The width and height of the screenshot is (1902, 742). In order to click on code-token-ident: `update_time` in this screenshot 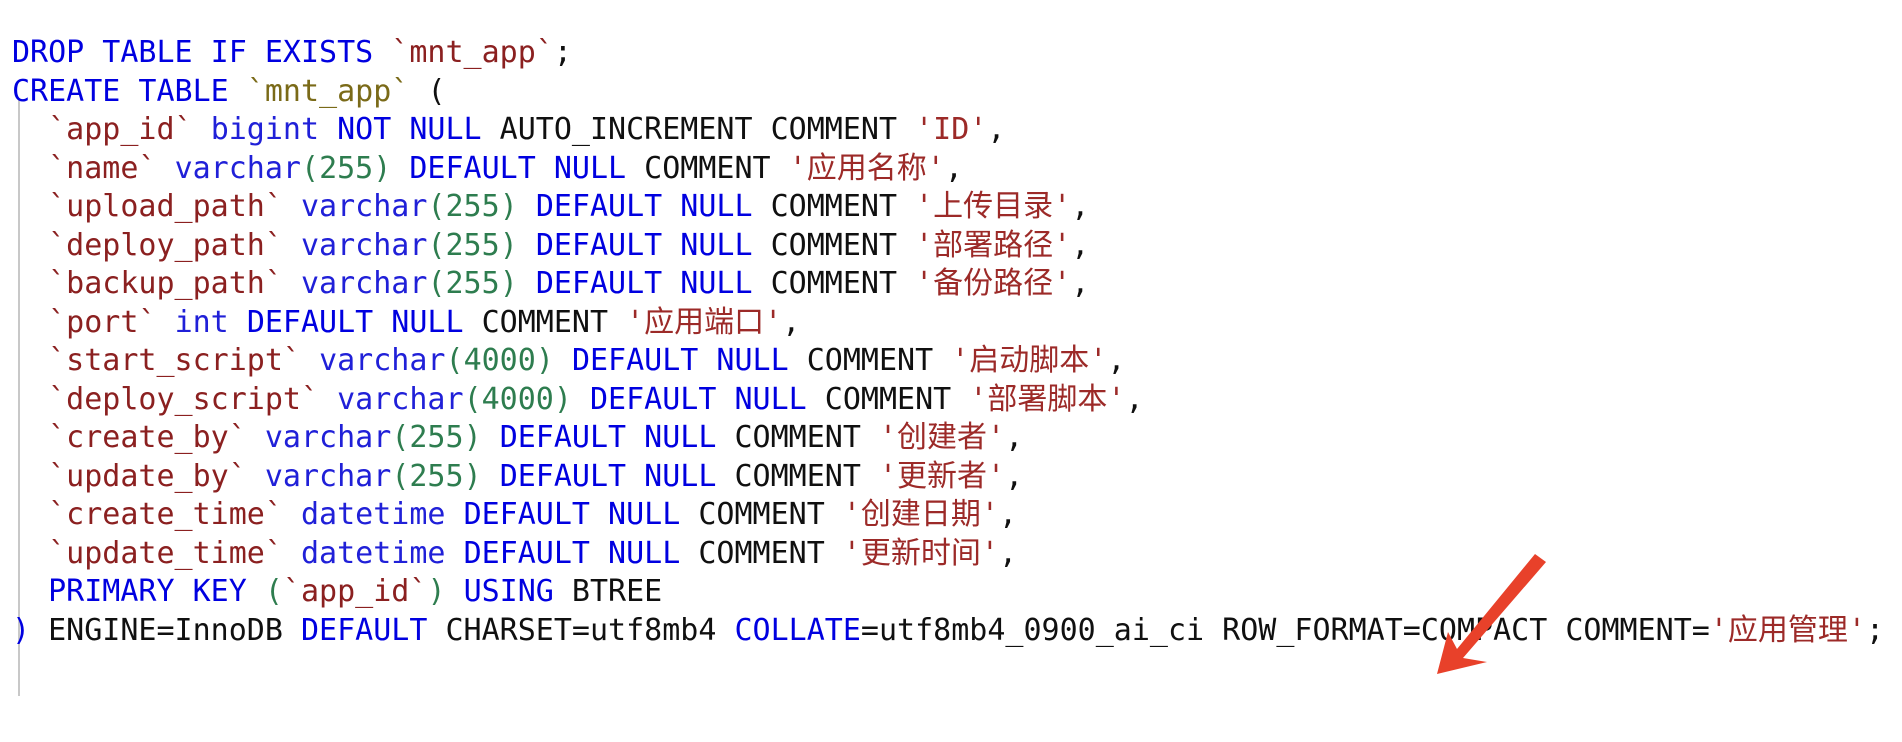, I will do `click(165, 553)`.